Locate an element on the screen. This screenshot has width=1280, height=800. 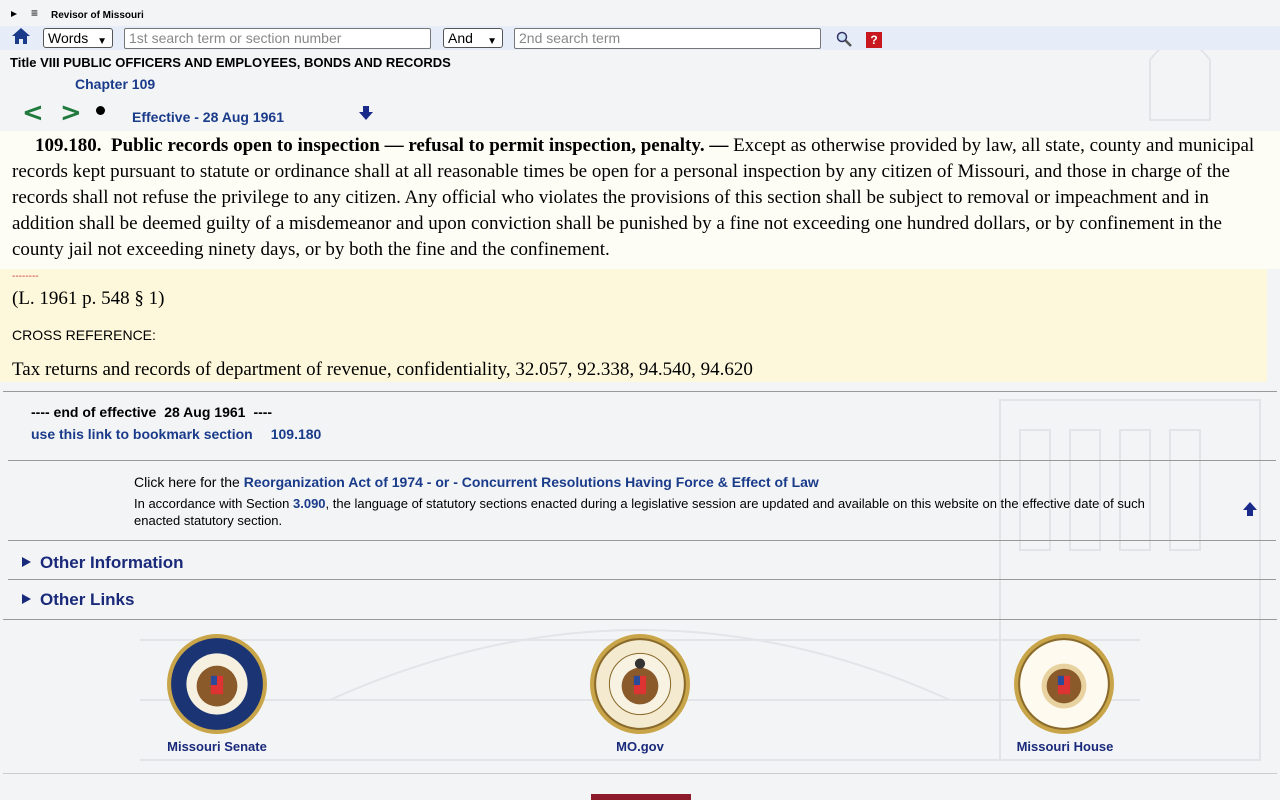
search-term-2-input: 2nd search term is located at coordinates (667, 38).